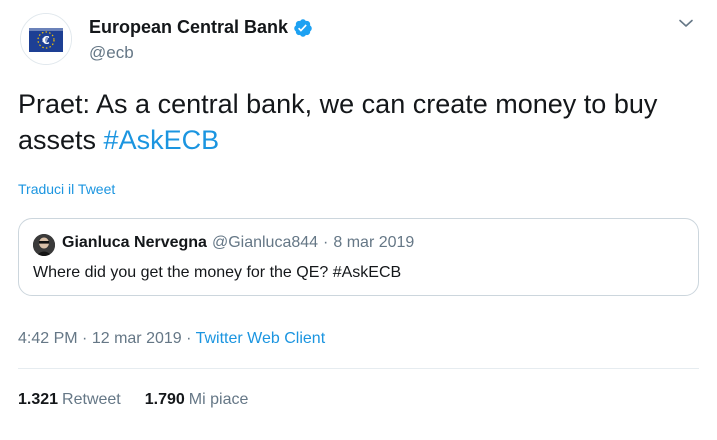 This screenshot has width=717, height=440. I want to click on translate-tweet-link: Traduci il Tweet, so click(66, 189).